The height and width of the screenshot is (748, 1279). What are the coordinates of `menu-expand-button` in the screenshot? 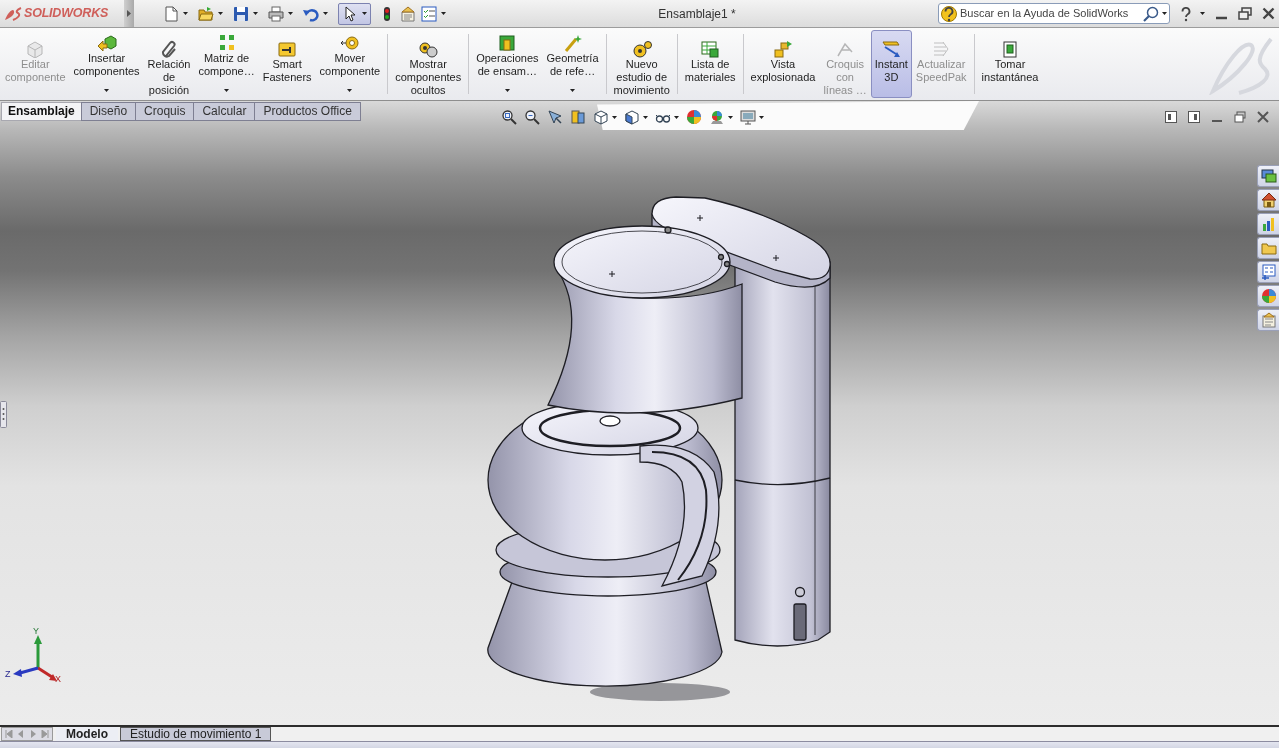 It's located at (129, 13).